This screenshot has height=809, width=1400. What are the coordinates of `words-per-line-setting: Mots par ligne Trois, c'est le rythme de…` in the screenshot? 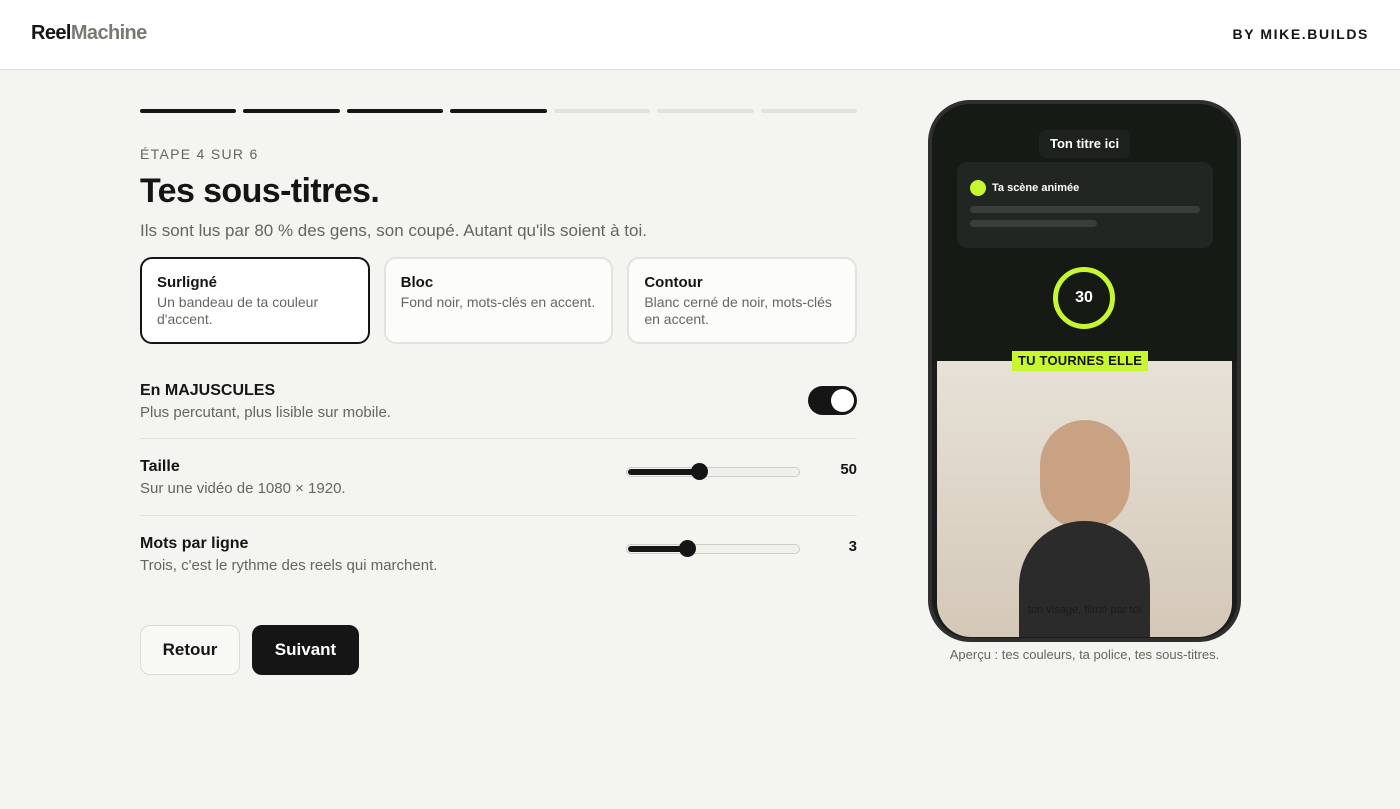 It's located at (498, 554).